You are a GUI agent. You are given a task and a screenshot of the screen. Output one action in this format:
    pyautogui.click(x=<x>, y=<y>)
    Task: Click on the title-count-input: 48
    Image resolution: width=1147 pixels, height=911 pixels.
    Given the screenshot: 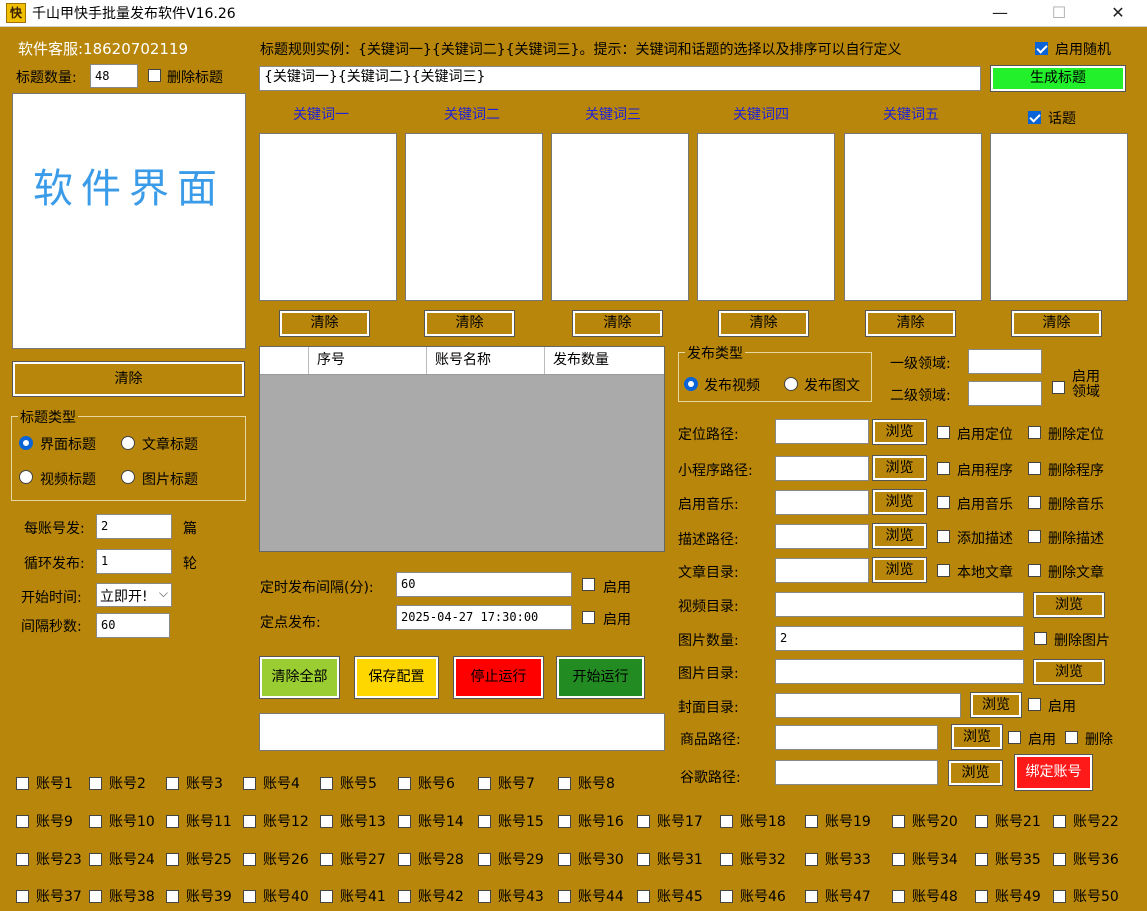 What is the action you would take?
    pyautogui.click(x=114, y=76)
    